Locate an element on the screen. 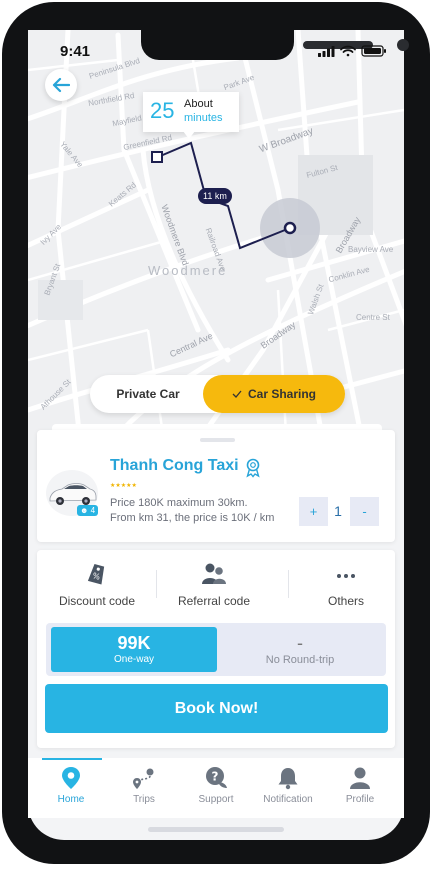 This screenshot has height=869, width=433. cellular-signal-icon is located at coordinates (326, 51).